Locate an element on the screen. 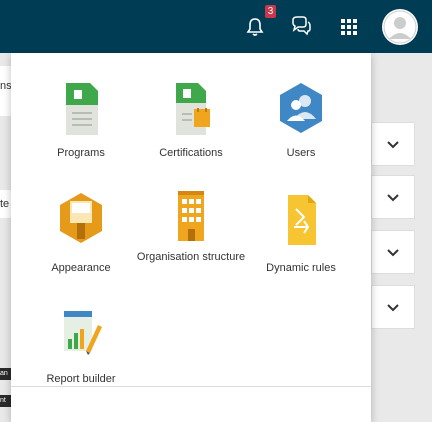 This screenshot has height=422, width=432. menu-item-label: Appearance is located at coordinates (81, 268).